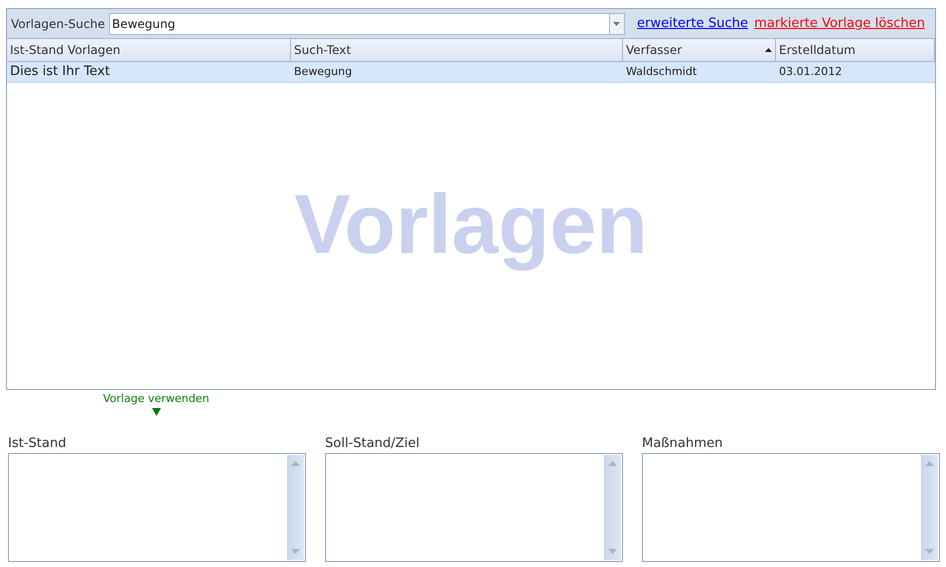  I want to click on table-cell: Bewegung, so click(457, 72).